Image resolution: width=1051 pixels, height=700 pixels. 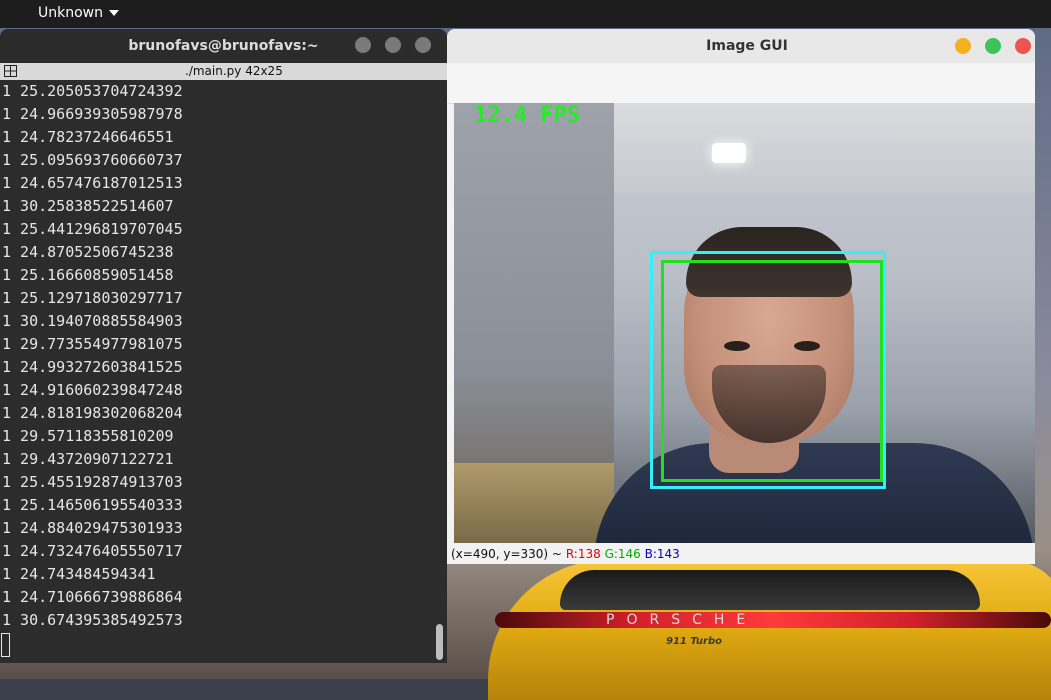 What do you see at coordinates (527, 115) in the screenshot?
I see `fps-counter: 12.4 FPS` at bounding box center [527, 115].